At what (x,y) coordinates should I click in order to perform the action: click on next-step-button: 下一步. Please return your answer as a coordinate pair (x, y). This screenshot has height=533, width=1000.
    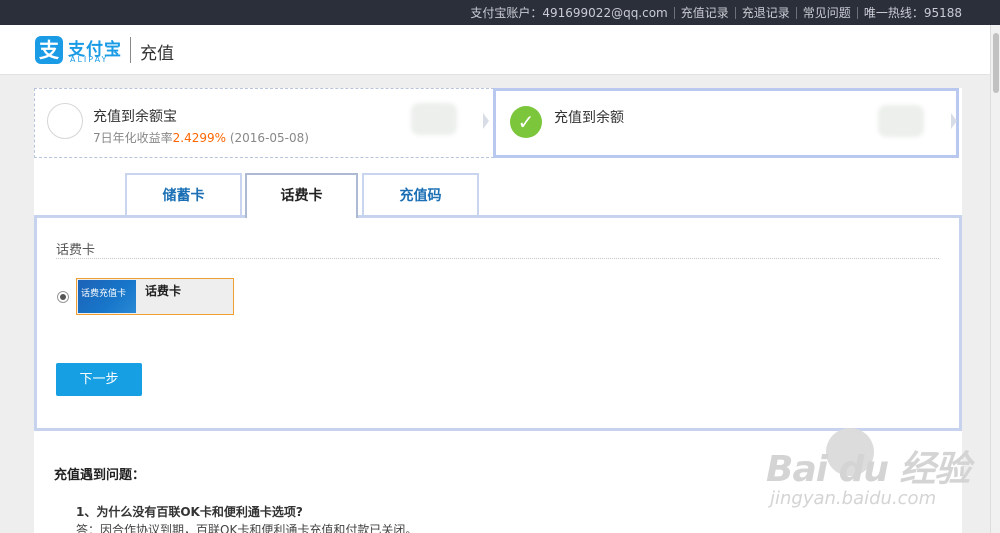
    Looking at the image, I should click on (99, 379).